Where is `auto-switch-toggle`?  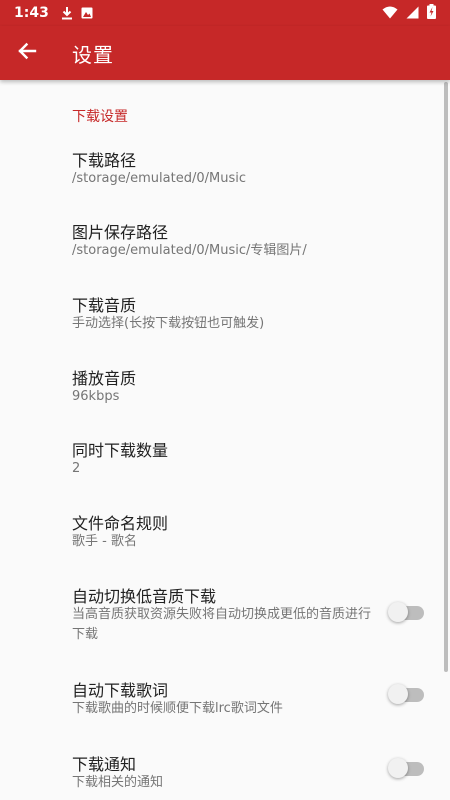
auto-switch-toggle is located at coordinates (406, 612).